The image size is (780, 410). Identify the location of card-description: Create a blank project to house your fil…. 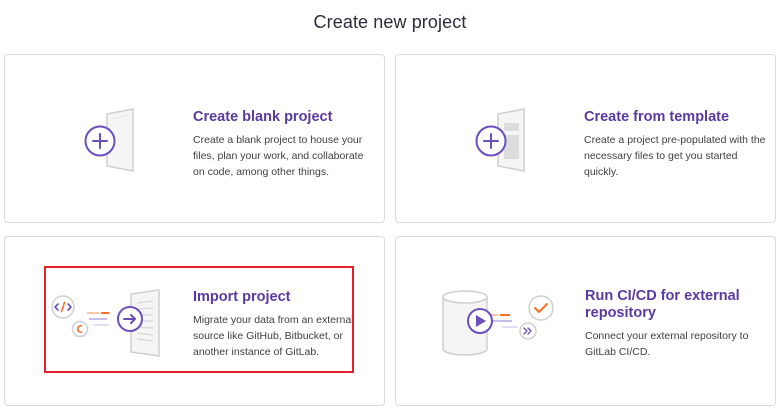
(278, 156).